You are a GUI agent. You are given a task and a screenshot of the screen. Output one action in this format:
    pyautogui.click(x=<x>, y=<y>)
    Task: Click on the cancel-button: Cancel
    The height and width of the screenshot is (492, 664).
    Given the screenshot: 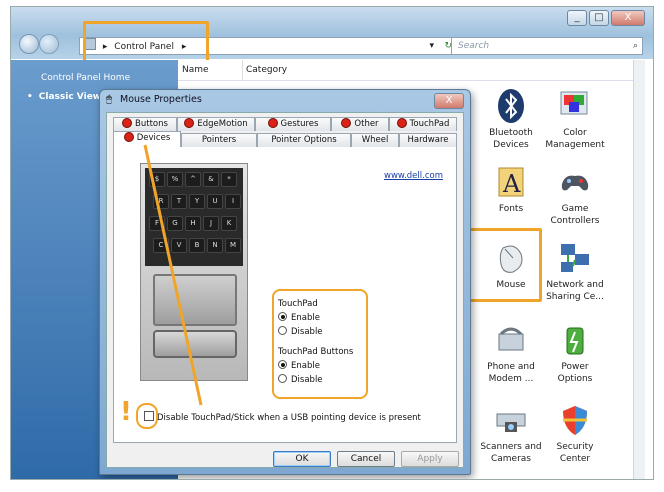 What is the action you would take?
    pyautogui.click(x=366, y=459)
    